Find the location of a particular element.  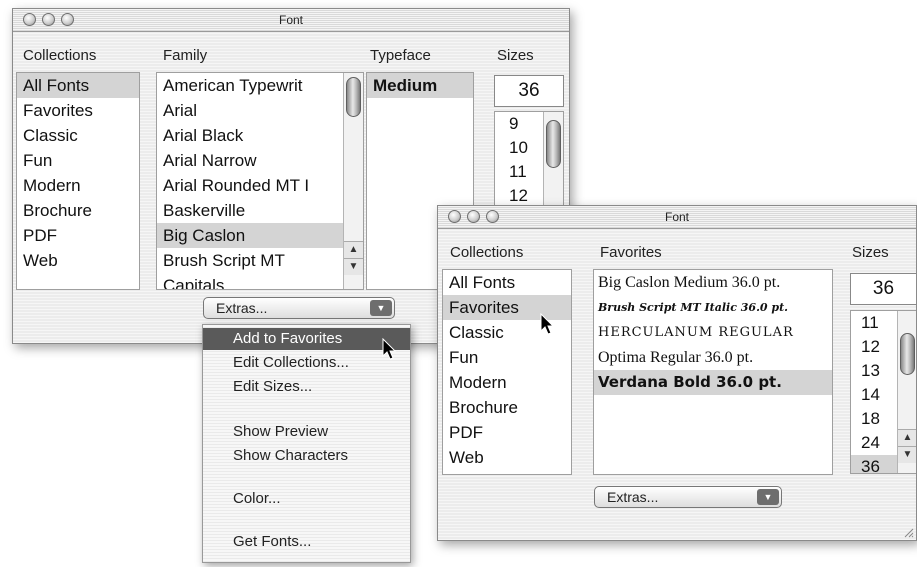

family-header: Family is located at coordinates (185, 55).